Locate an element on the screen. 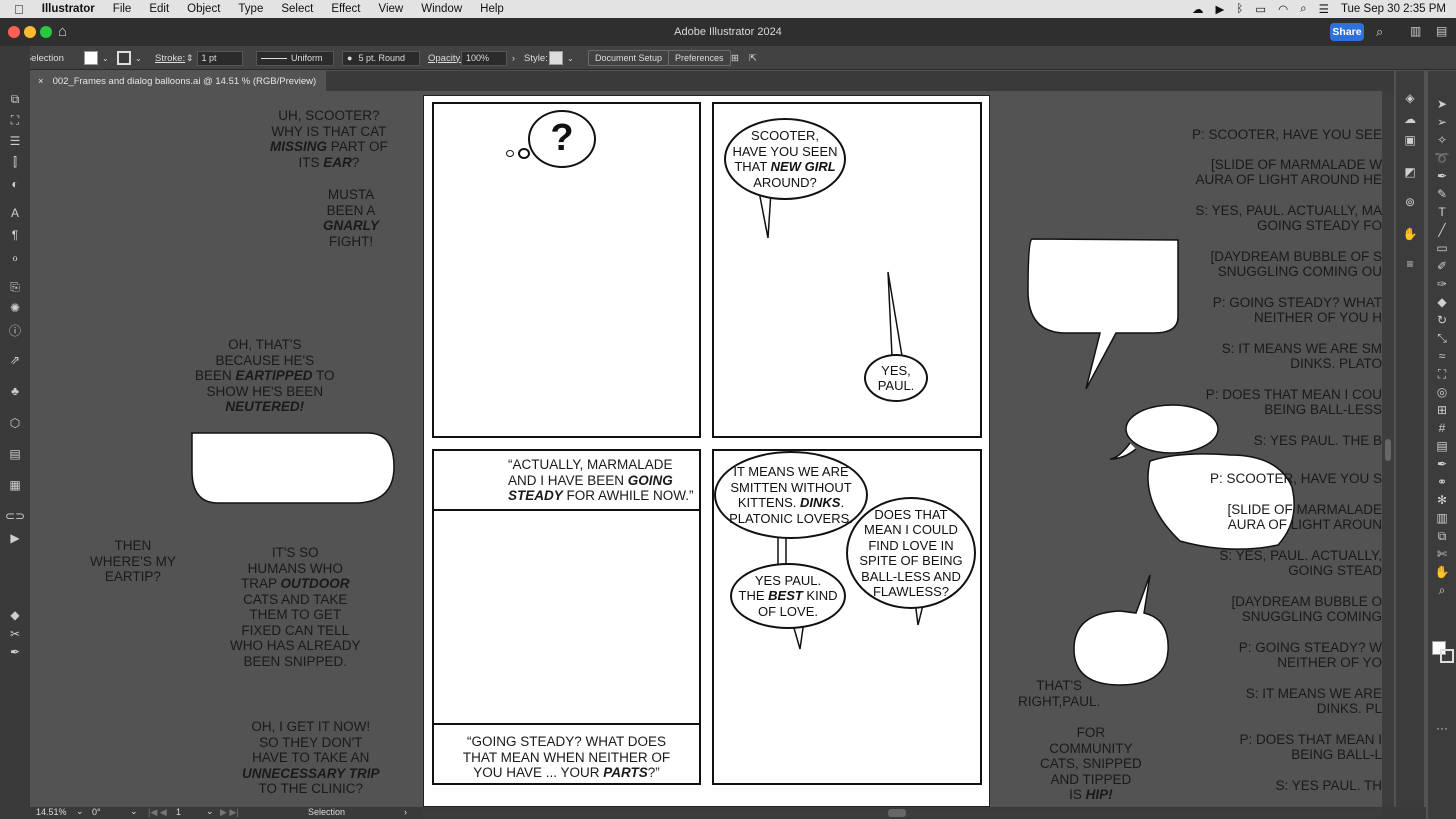  perspective-grid-tool-icon: ⊞ is located at coordinates (1442, 410).